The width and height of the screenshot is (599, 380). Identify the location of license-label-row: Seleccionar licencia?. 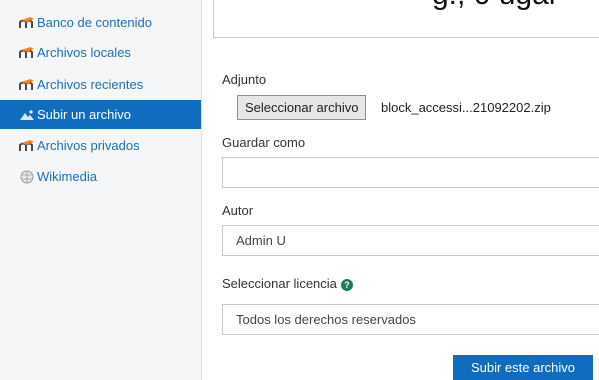
(287, 283).